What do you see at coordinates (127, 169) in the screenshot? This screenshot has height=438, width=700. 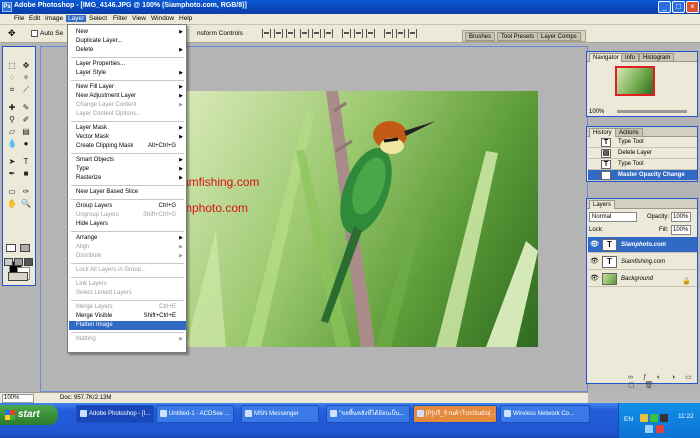 I see `menu-item-type: Type ▶` at bounding box center [127, 169].